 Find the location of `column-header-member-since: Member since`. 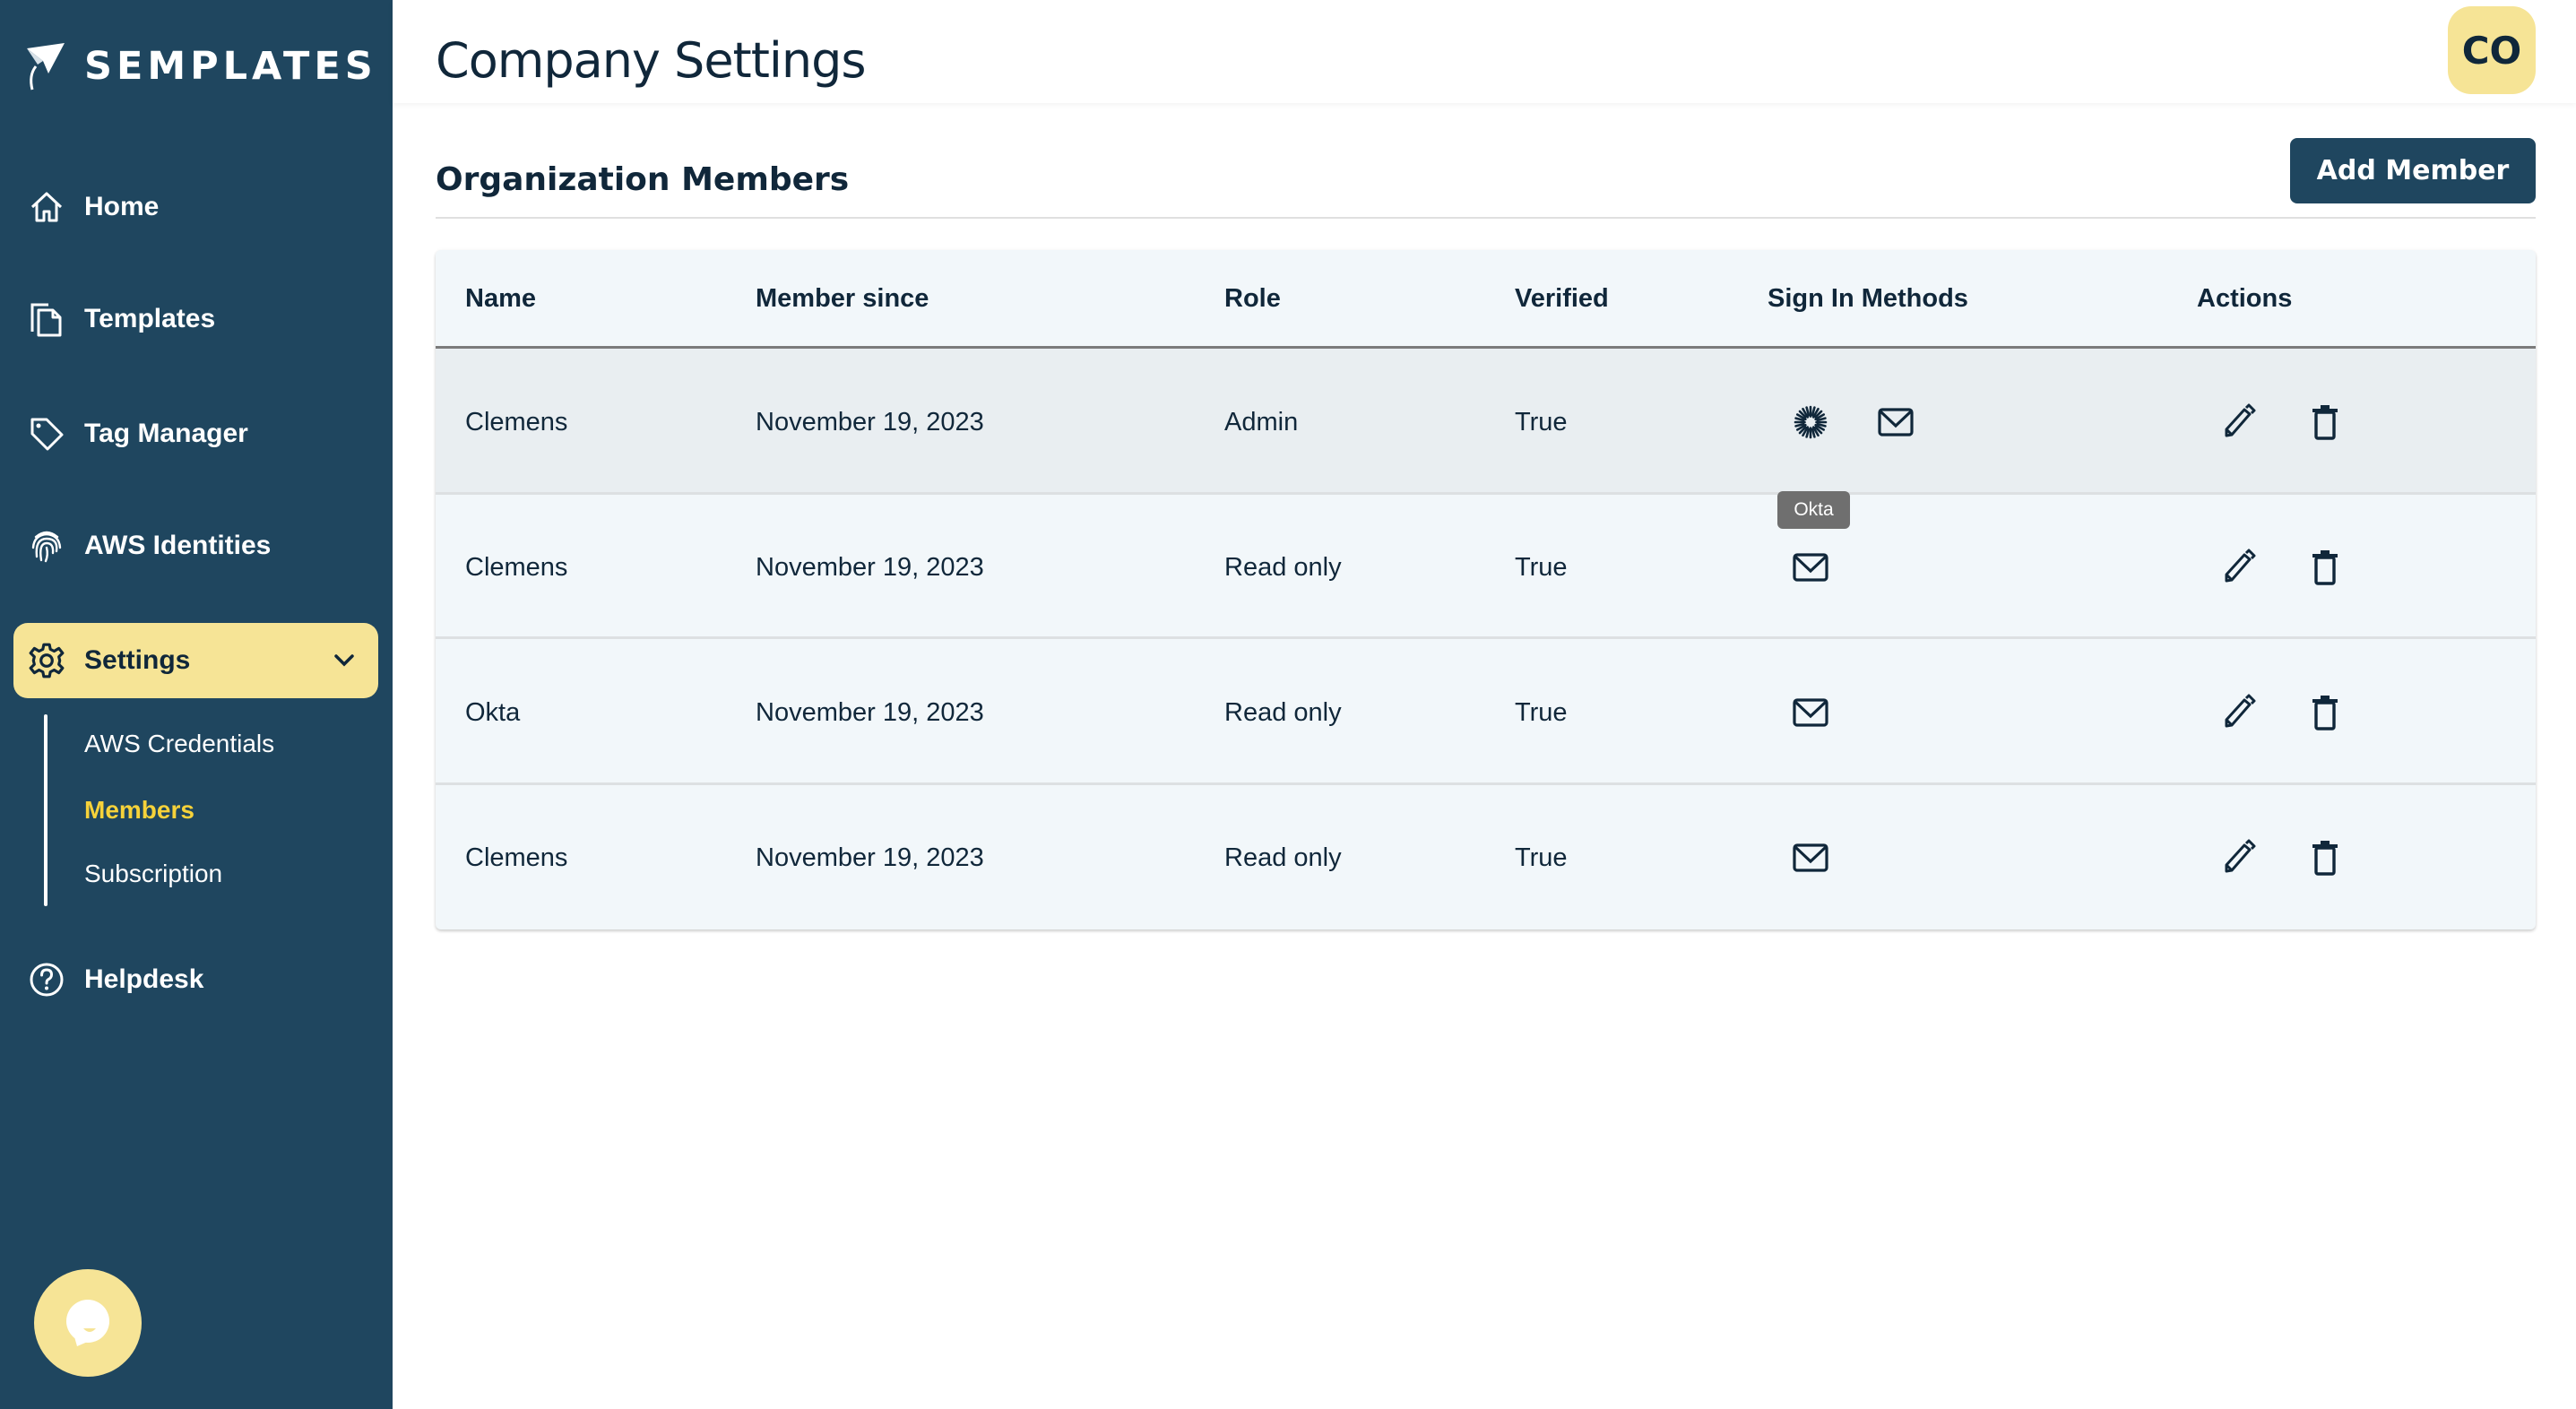

column-header-member-since: Member since is located at coordinates (842, 298).